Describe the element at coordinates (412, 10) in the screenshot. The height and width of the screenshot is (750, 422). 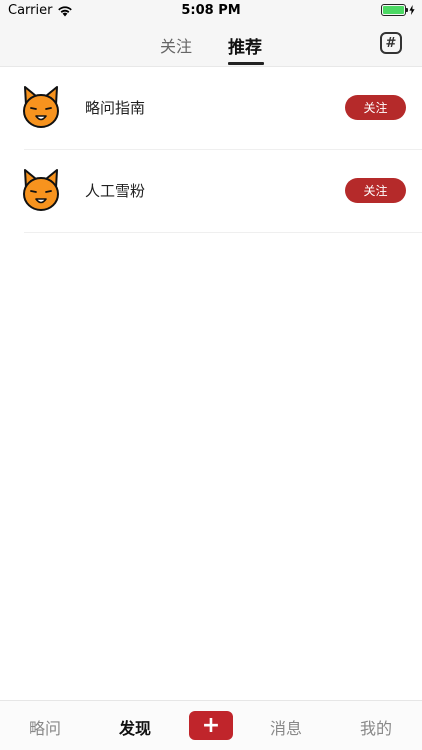
I see `charging-bolt-icon` at that location.